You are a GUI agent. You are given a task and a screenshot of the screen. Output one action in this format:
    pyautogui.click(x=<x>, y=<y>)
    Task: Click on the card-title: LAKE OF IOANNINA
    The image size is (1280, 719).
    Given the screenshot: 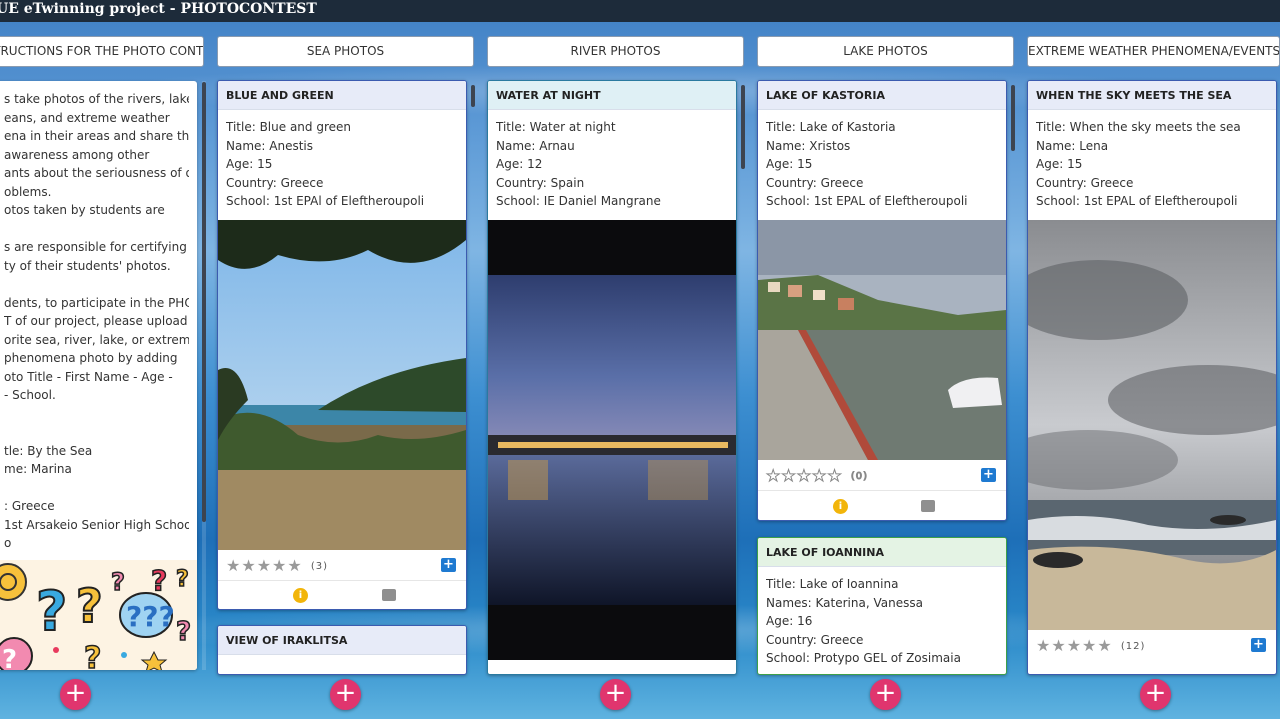 What is the action you would take?
    pyautogui.click(x=882, y=552)
    